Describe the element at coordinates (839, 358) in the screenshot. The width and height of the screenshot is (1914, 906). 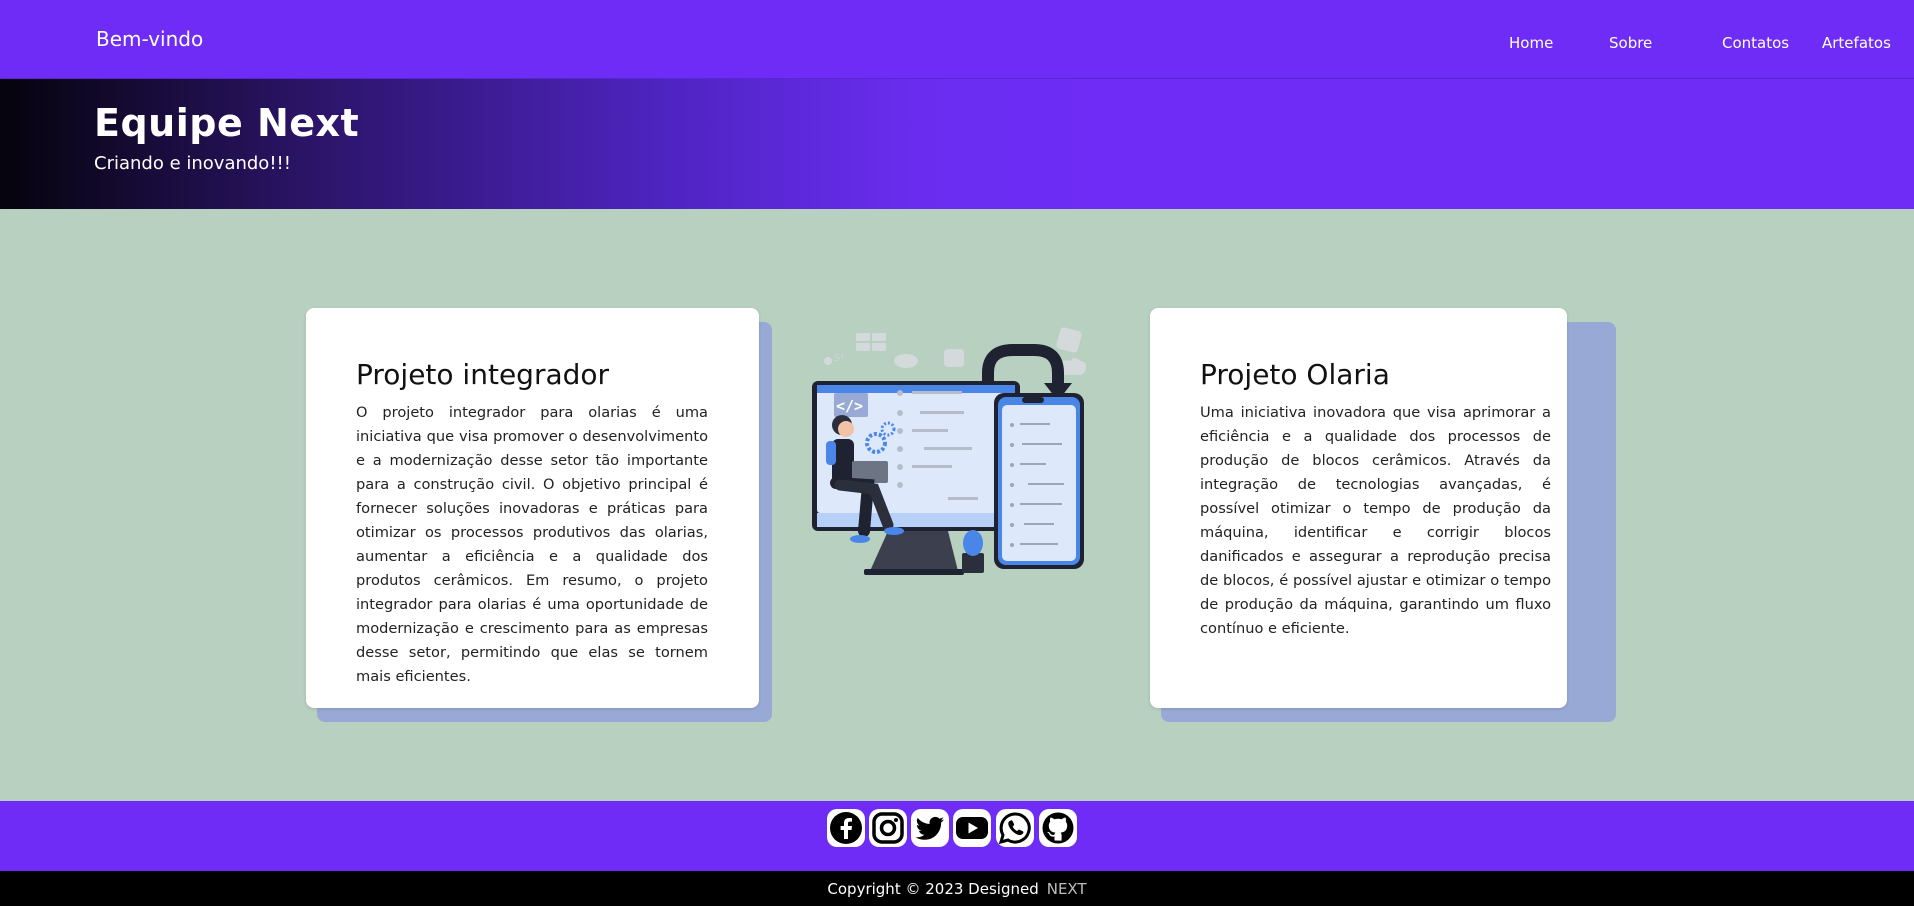
I see `svg-text: S!` at that location.